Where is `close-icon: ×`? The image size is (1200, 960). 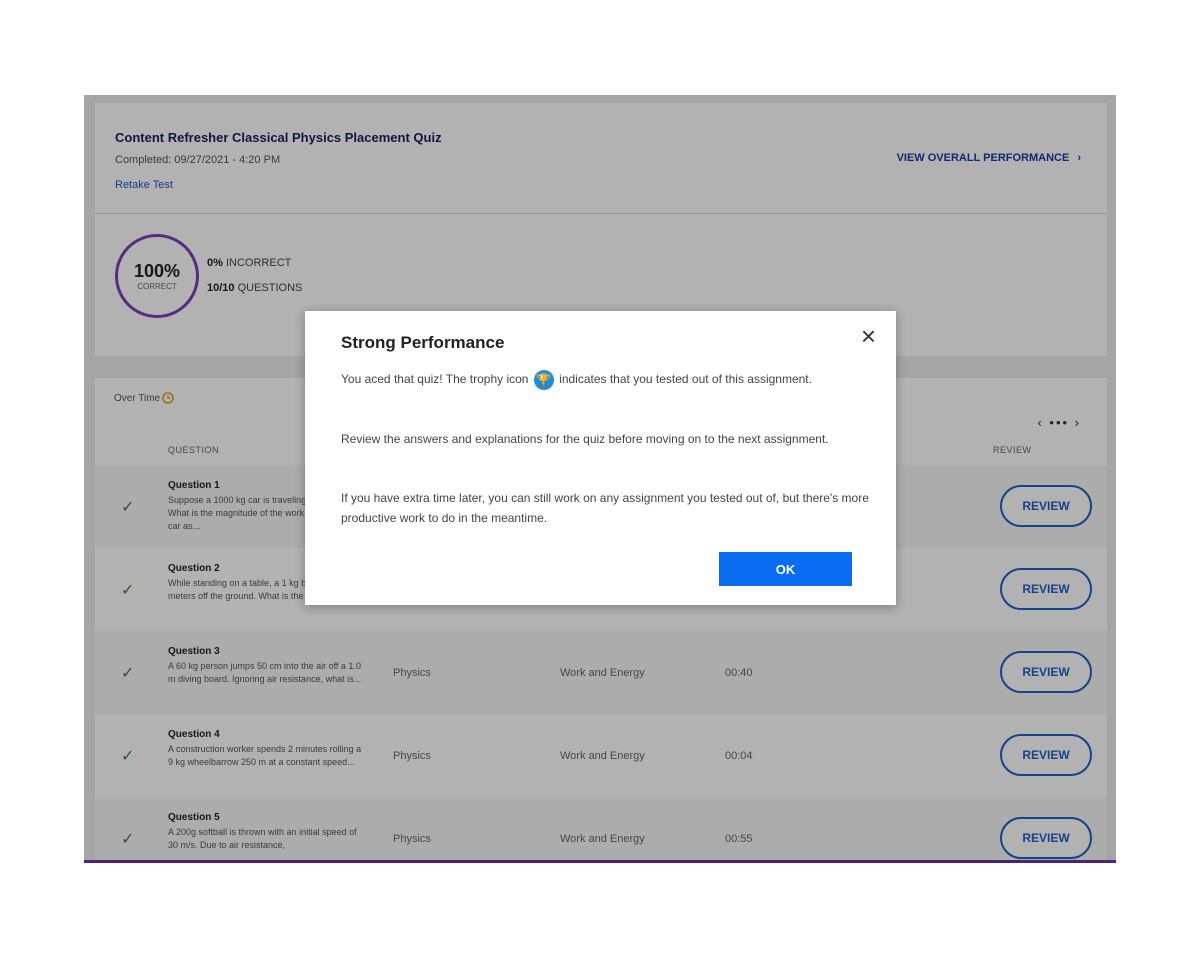 close-icon: × is located at coordinates (868, 336).